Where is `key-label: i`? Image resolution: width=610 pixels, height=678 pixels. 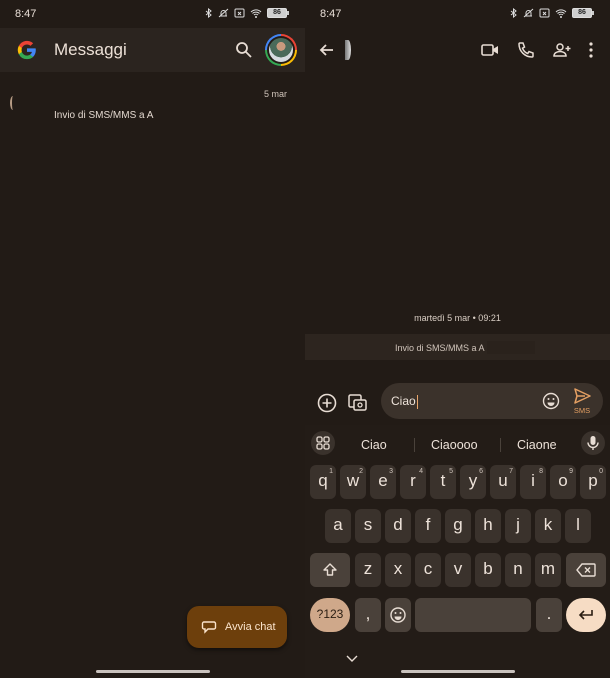
key-label: i is located at coordinates (533, 480).